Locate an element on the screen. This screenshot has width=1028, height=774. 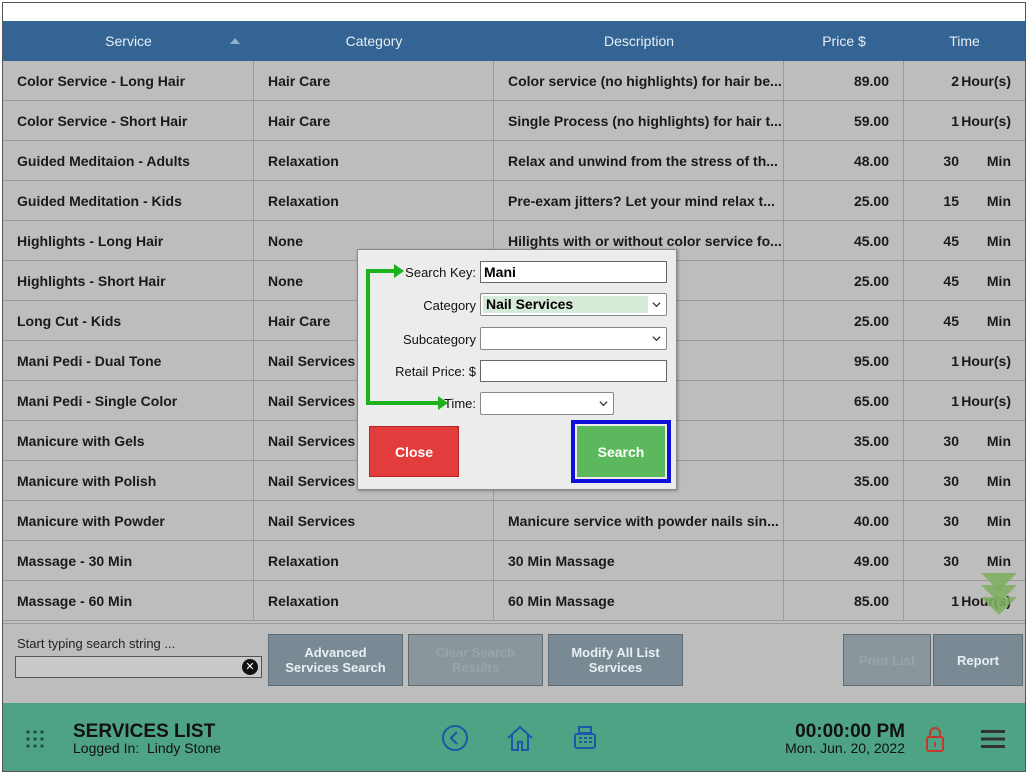
service-cell: Long Cut - Kids is located at coordinates (128, 321).